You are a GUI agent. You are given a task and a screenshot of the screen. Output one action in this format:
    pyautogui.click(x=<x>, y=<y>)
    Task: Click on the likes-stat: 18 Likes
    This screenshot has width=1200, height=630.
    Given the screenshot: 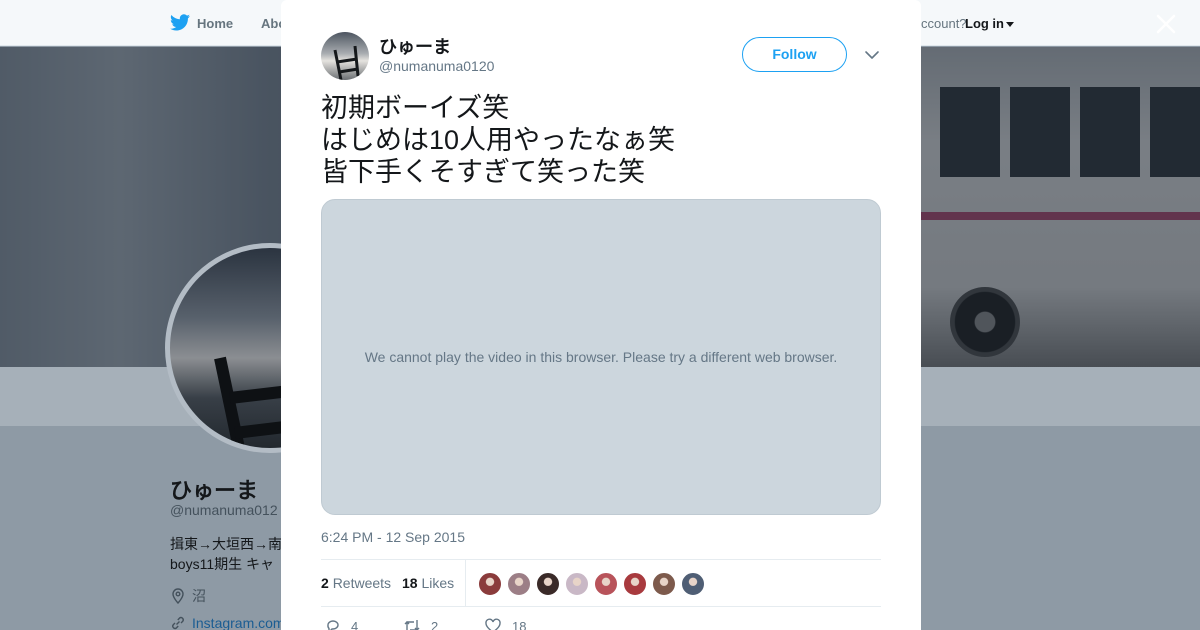 What is the action you would take?
    pyautogui.click(x=428, y=583)
    